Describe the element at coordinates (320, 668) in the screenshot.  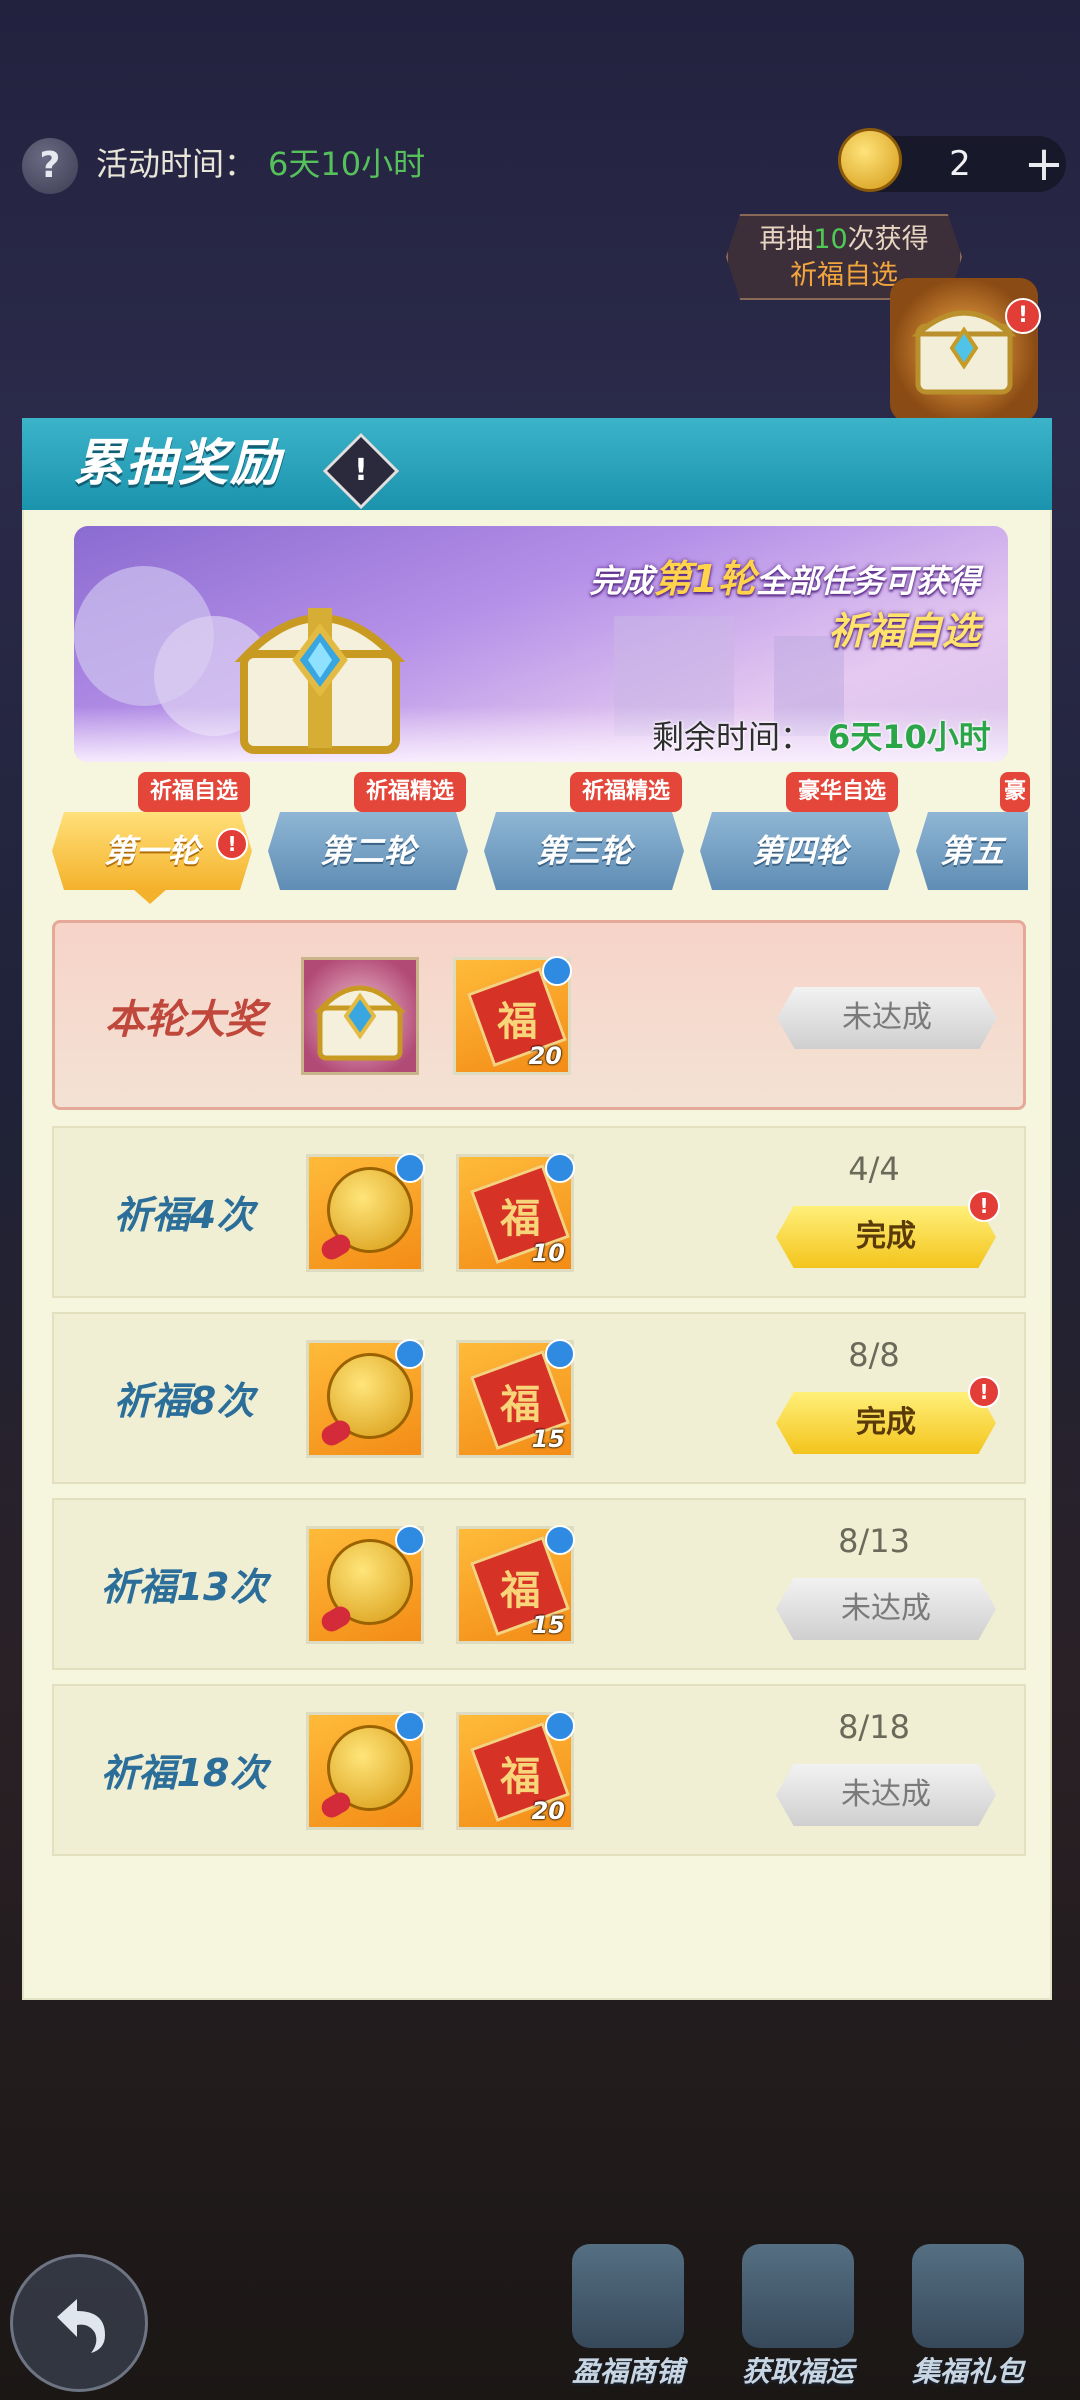
I see `treasure-chest-icon` at that location.